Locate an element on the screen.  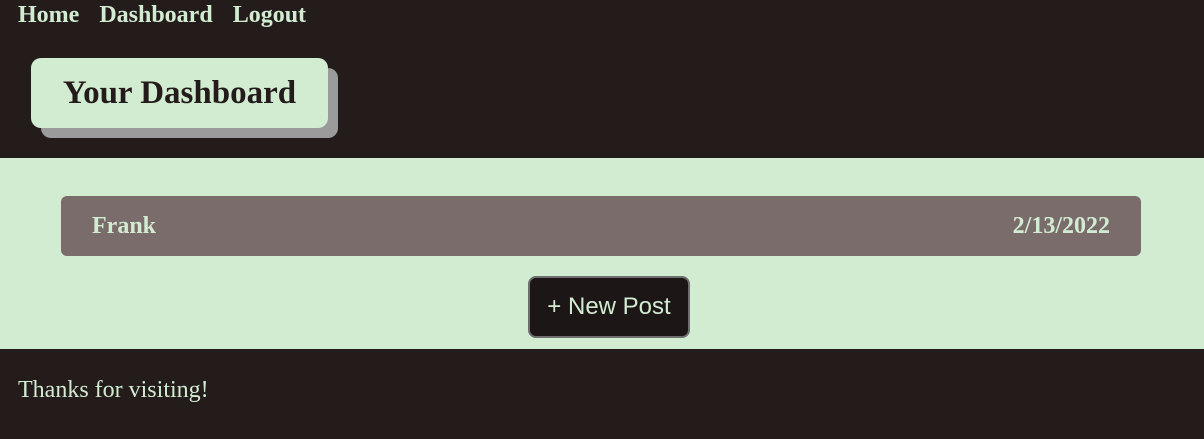
post-card: Frank 2/13/2022 is located at coordinates (601, 226).